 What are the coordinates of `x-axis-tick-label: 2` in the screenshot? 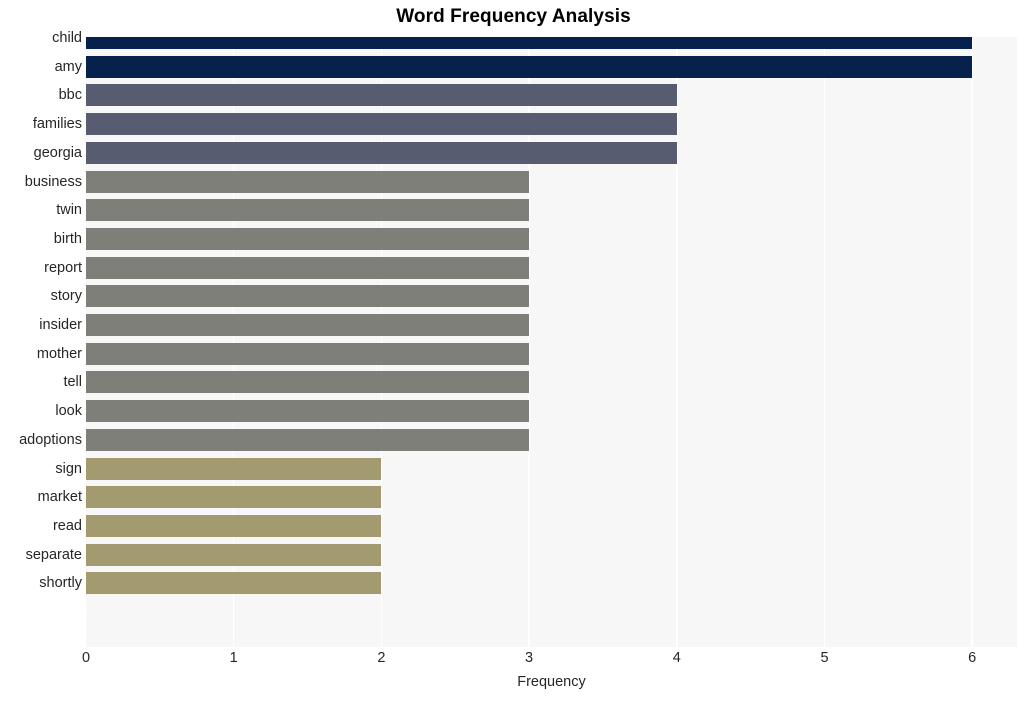 It's located at (381, 658).